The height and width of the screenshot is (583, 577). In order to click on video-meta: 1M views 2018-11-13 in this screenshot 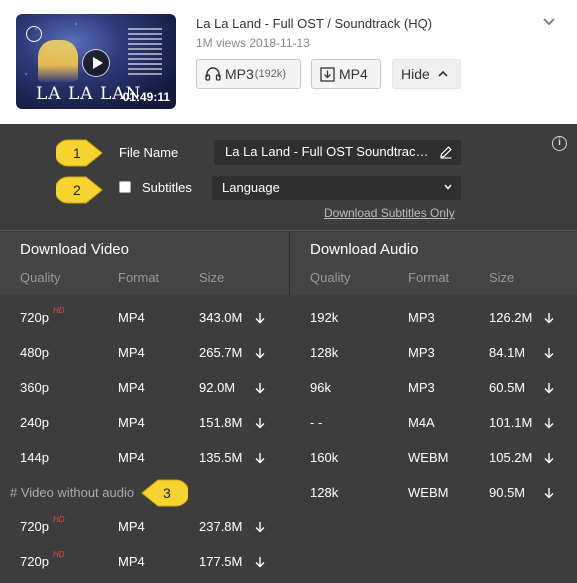, I will do `click(253, 43)`.